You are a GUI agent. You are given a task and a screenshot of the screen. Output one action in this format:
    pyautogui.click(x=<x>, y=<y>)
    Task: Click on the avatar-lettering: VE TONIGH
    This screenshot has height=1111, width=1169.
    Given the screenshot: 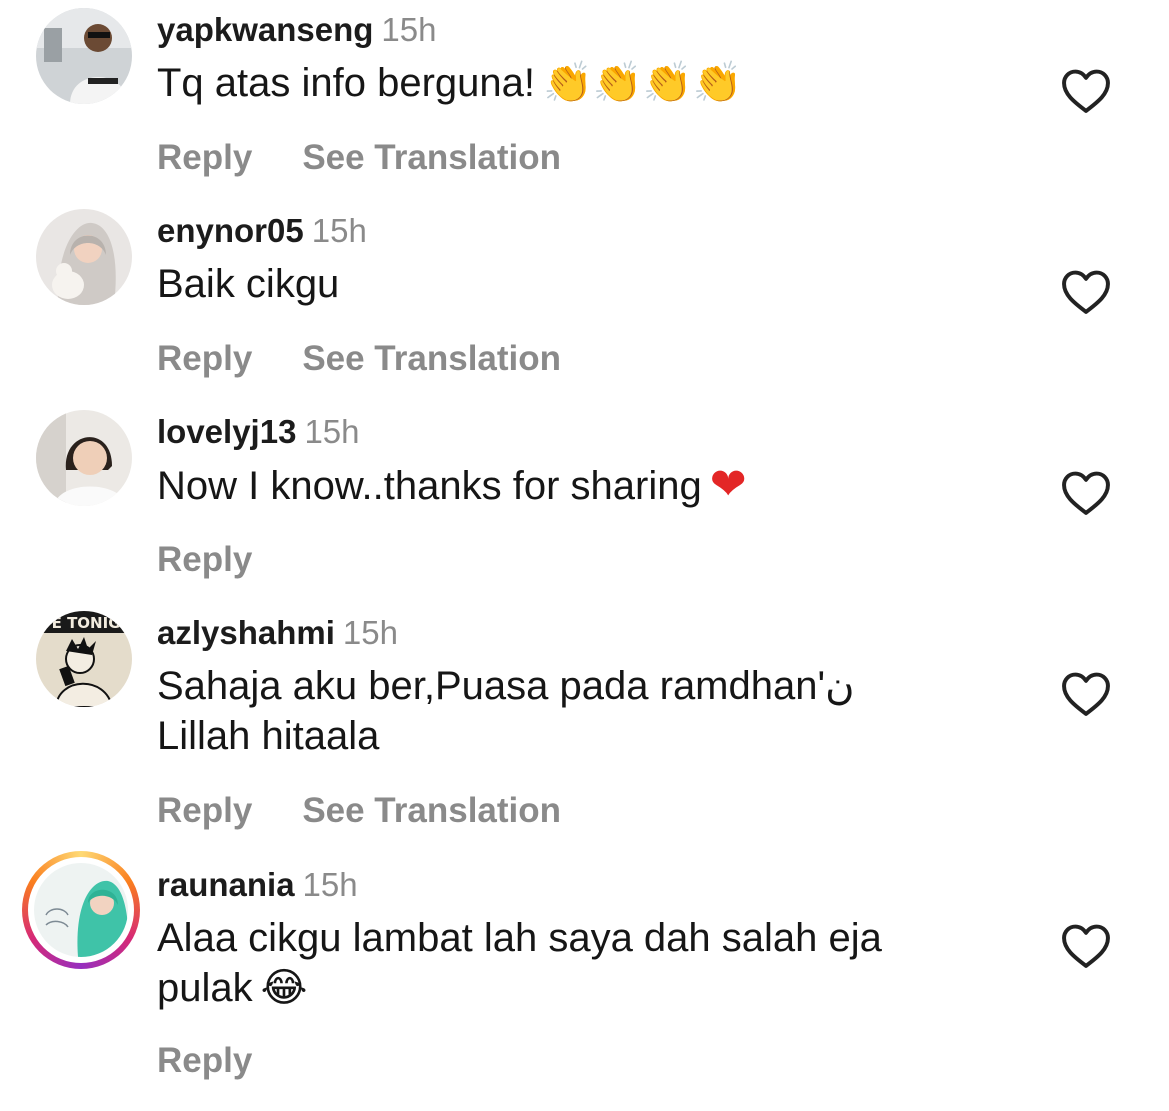 What is the action you would take?
    pyautogui.click(x=86, y=623)
    